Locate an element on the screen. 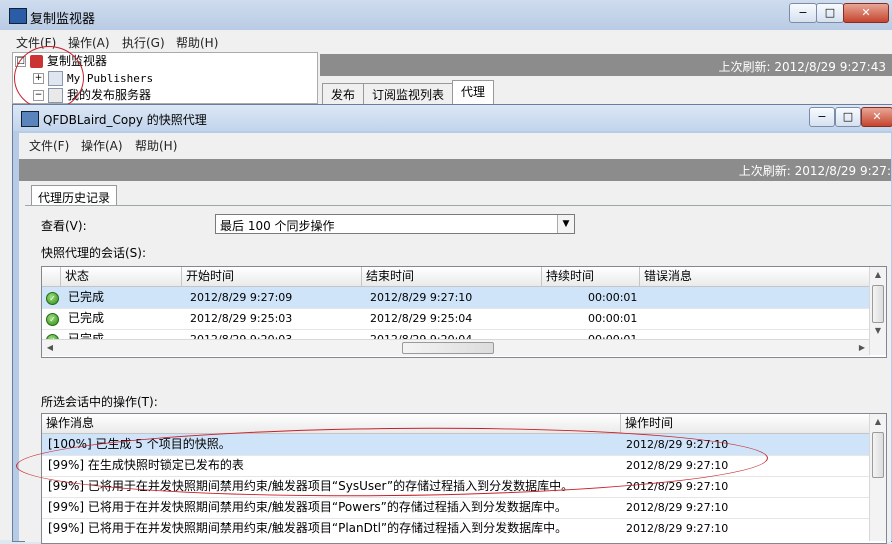  back-header-bar: 上次刷新: 2012/8/29 9:27:43 is located at coordinates (606, 65).